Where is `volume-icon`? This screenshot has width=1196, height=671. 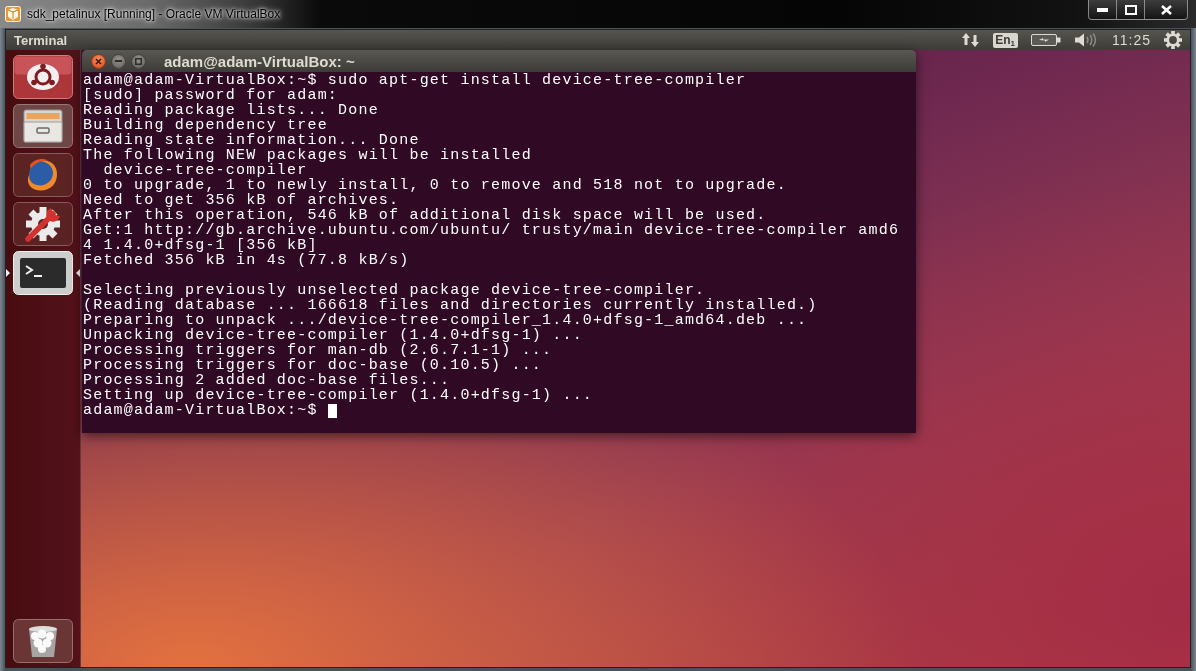 volume-icon is located at coordinates (1086, 40).